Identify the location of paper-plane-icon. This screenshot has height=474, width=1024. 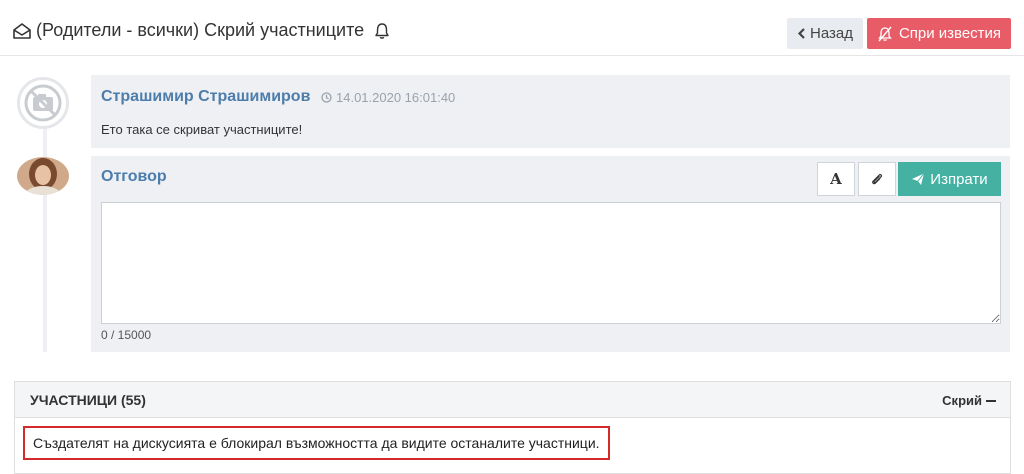
(918, 179).